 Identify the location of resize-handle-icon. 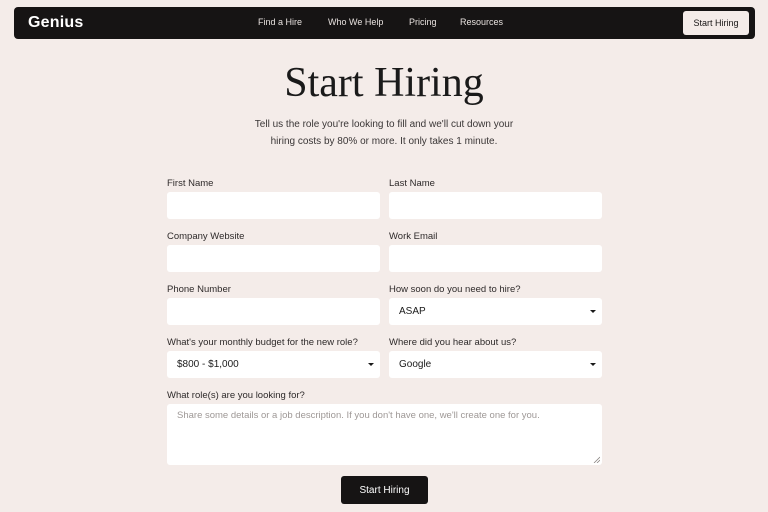
(596, 459).